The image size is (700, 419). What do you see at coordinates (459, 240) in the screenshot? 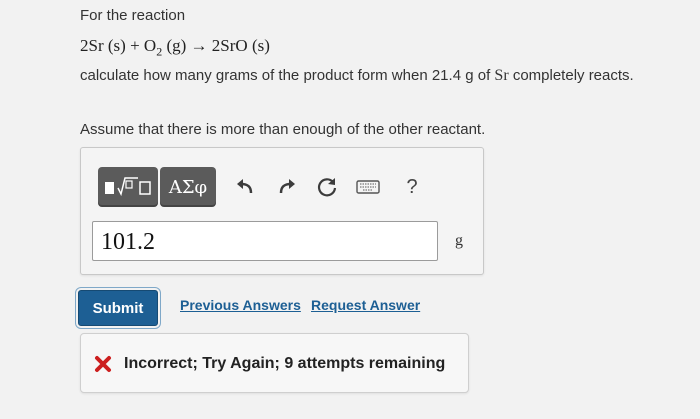
I see `answer-unit: g` at bounding box center [459, 240].